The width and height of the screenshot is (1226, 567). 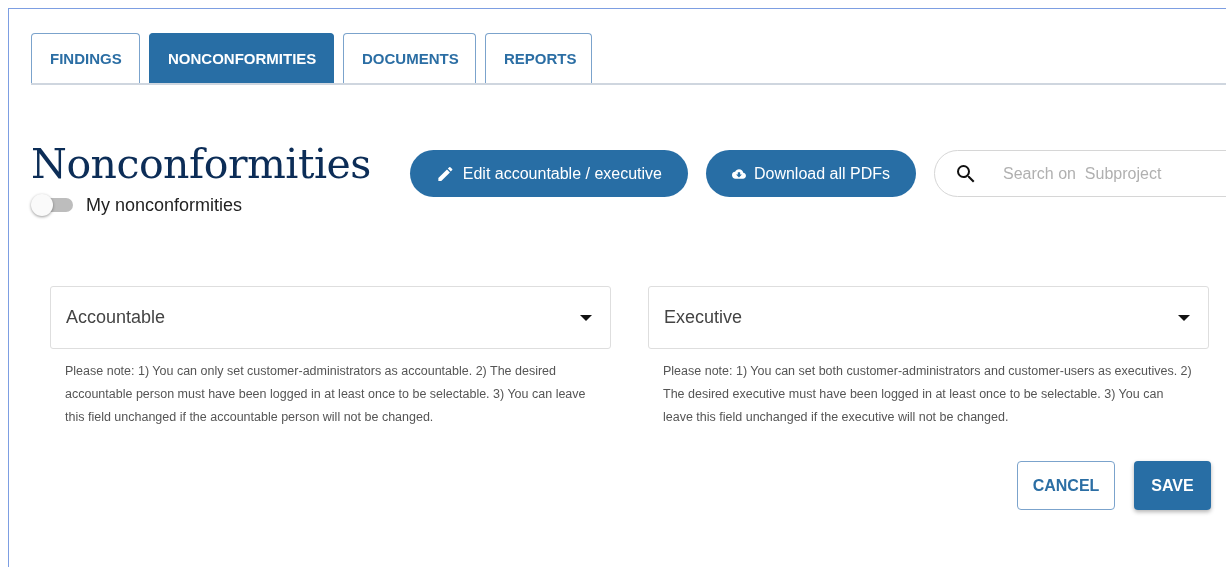 I want to click on help-text: Please note: 1) You can only set customer-administrators as accountable. 2) The desired accountable person must have been logged in at least once to be selectable. 3) You can leave this field unchanged if the accountable person will not be changed., so click(x=326, y=394).